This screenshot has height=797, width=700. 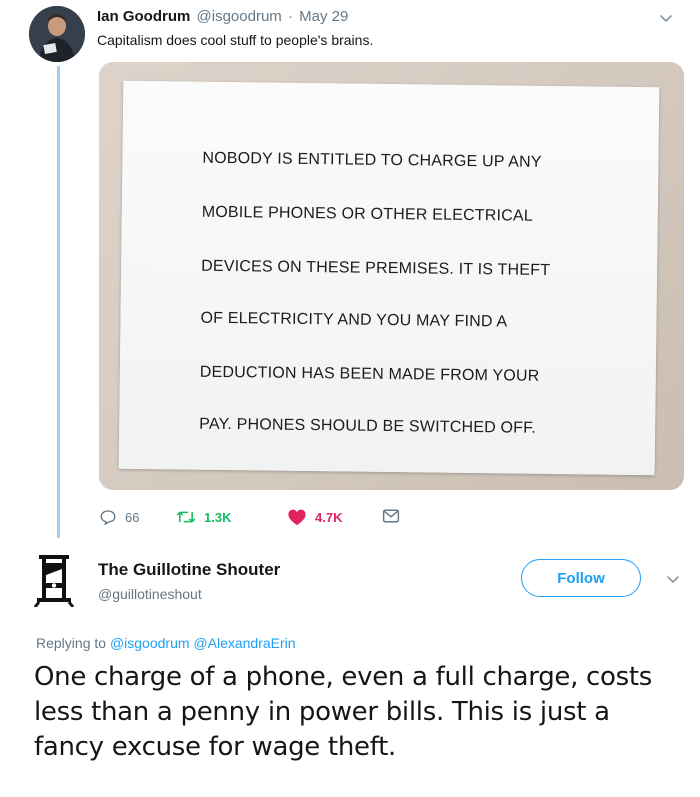 What do you see at coordinates (314, 517) in the screenshot?
I see `like-button: 4.7K` at bounding box center [314, 517].